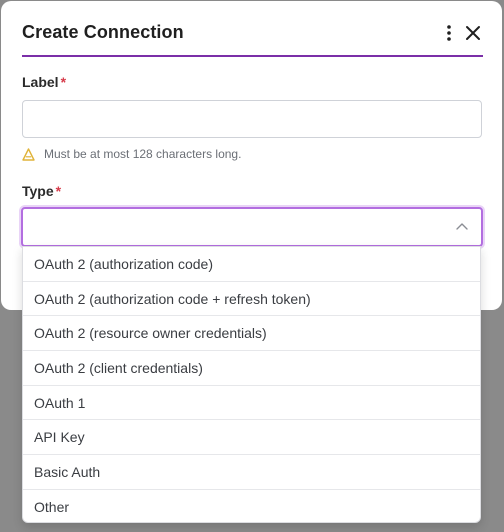 The width and height of the screenshot is (504, 532). I want to click on label-hint: Must be at most 128 characters long., so click(131, 154).